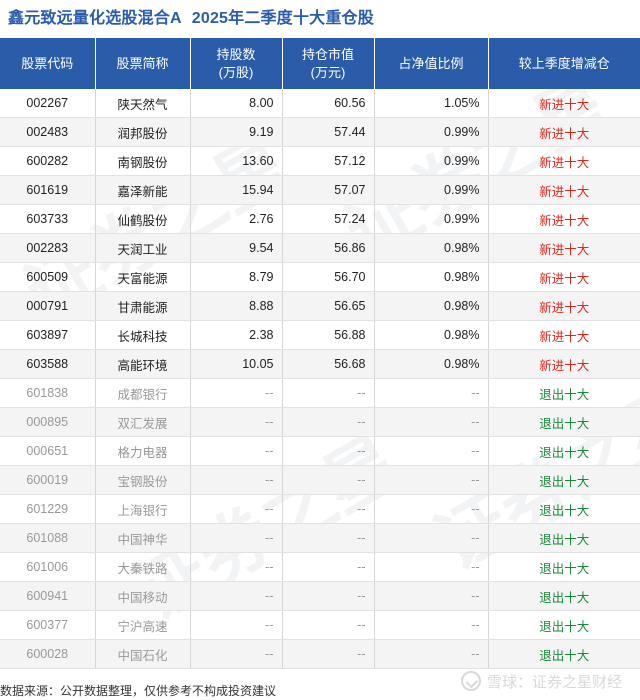 This screenshot has width=640, height=700. Describe the element at coordinates (48, 654) in the screenshot. I see `stock-code: 600028` at that location.